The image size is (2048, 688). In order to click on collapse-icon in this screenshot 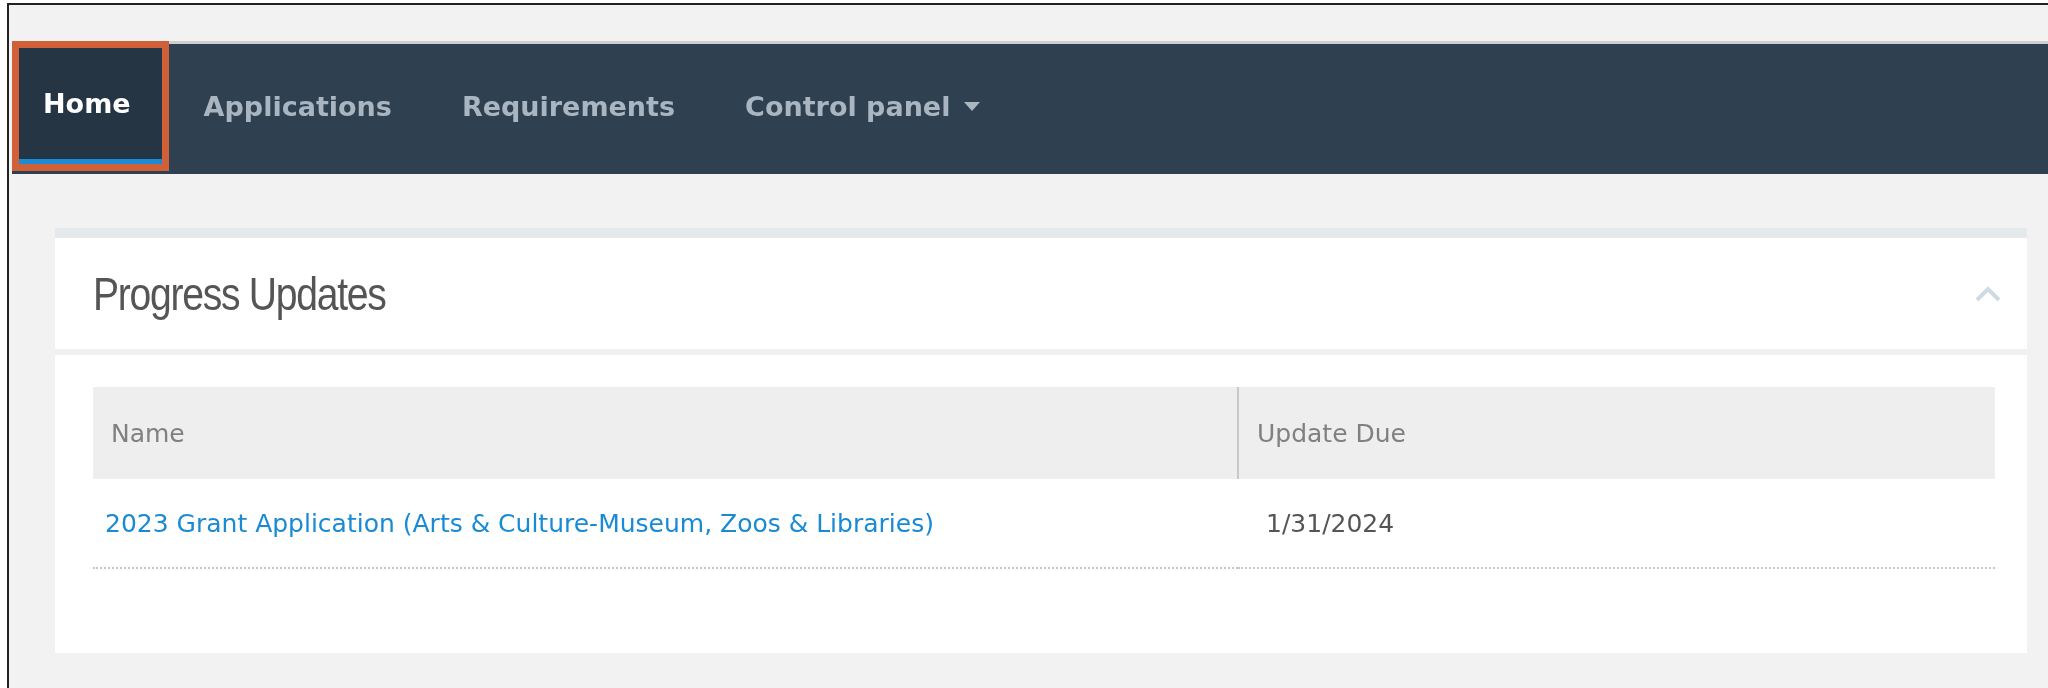, I will do `click(1988, 293)`.